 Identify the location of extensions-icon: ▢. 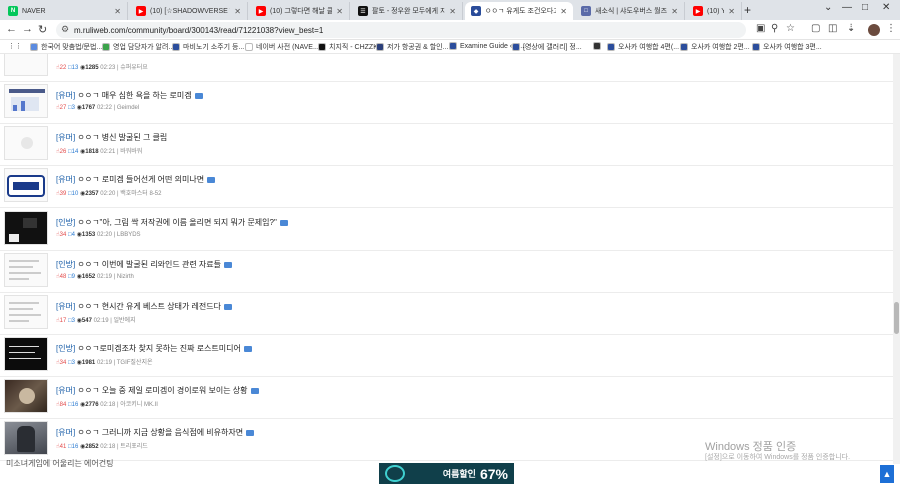
(815, 28).